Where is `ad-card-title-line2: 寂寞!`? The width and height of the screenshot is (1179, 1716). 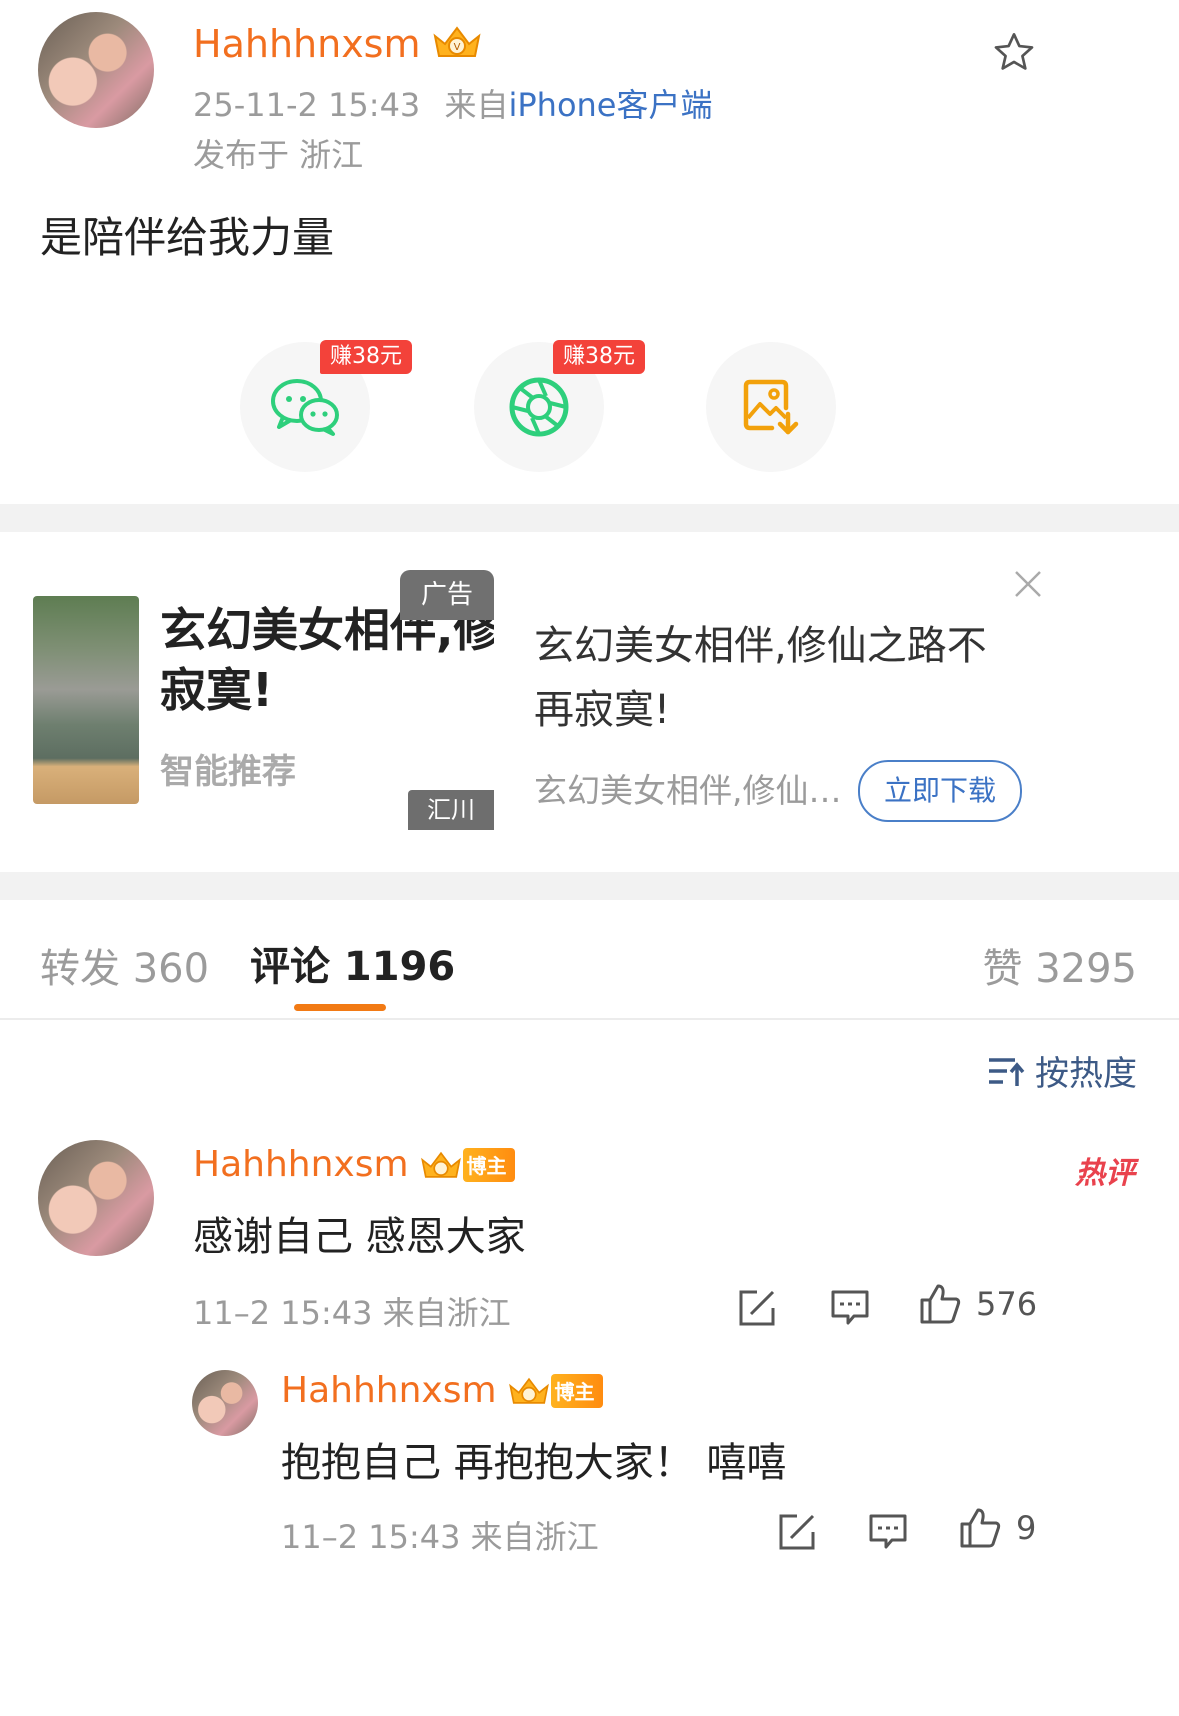 ad-card-title-line2: 寂寞! is located at coordinates (216, 690).